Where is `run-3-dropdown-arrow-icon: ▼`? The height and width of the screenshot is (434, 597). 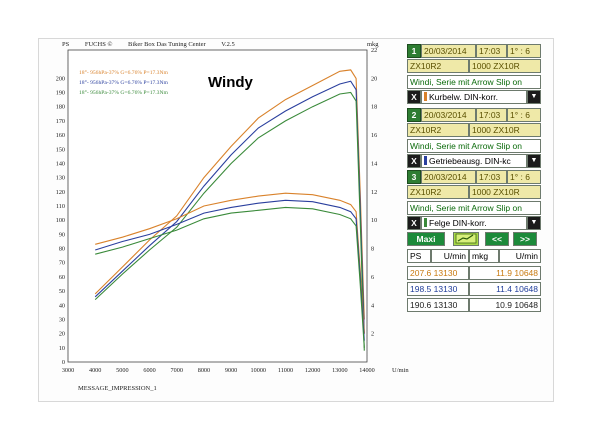
run-3-dropdown-arrow-icon: ▼ is located at coordinates (534, 223).